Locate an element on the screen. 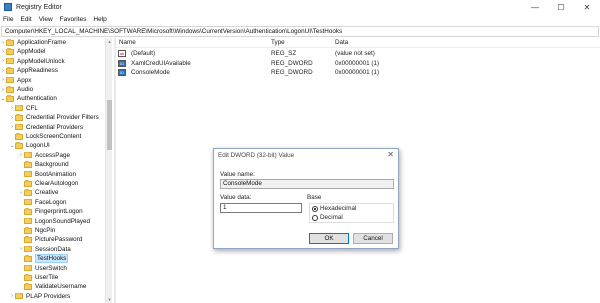 This screenshot has height=303, width=600. close-button: ✕ is located at coordinates (587, 7).